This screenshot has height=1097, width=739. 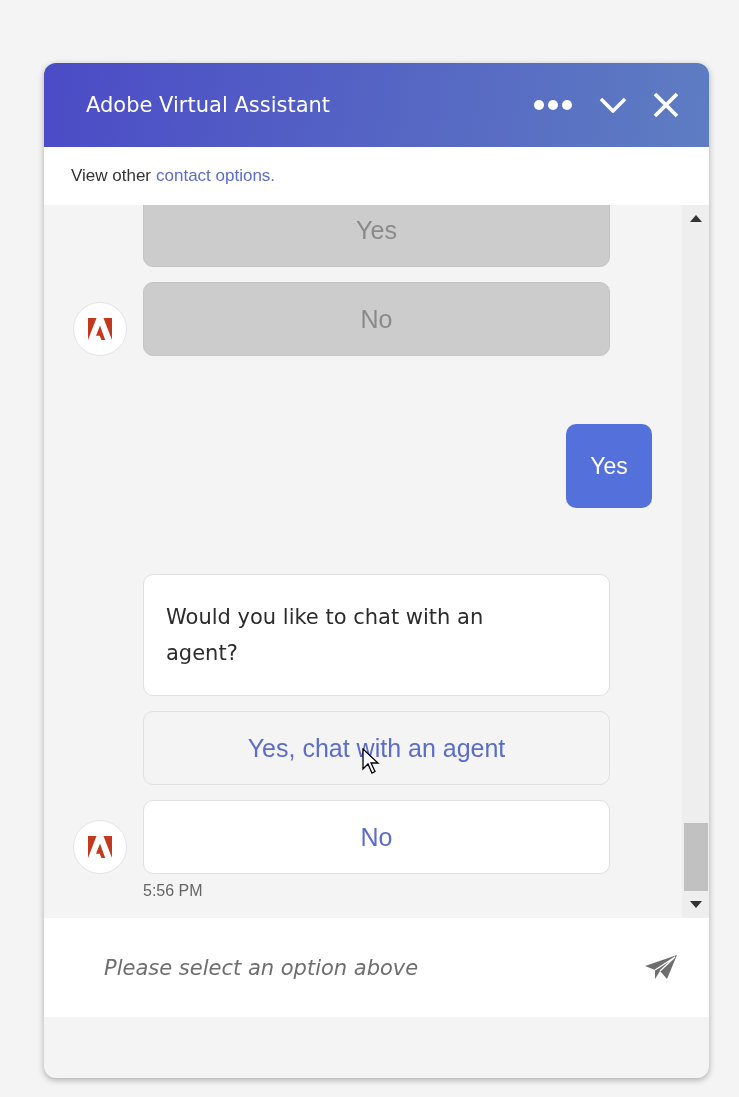 I want to click on user-message: Yes, so click(x=609, y=466).